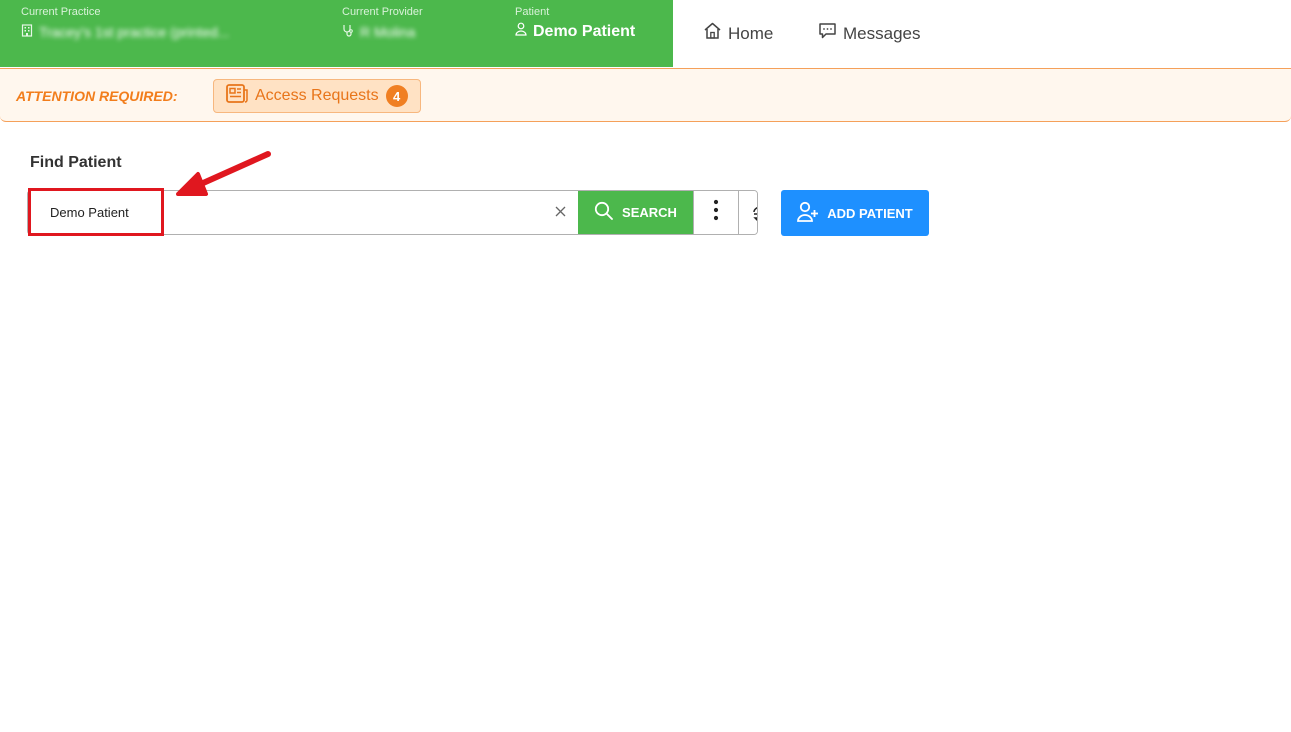 The width and height of the screenshot is (1291, 732). What do you see at coordinates (27, 32) in the screenshot?
I see `building-icon` at bounding box center [27, 32].